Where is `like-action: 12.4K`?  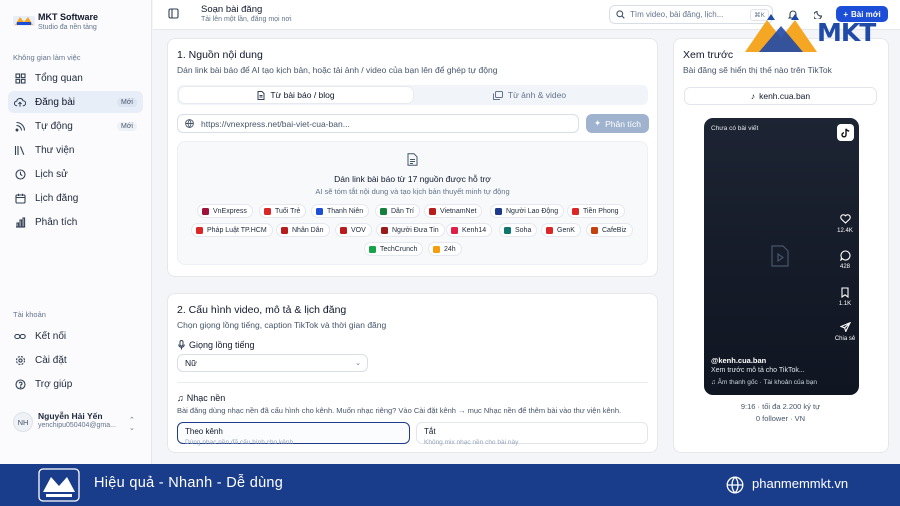 like-action: 12.4K is located at coordinates (845, 223).